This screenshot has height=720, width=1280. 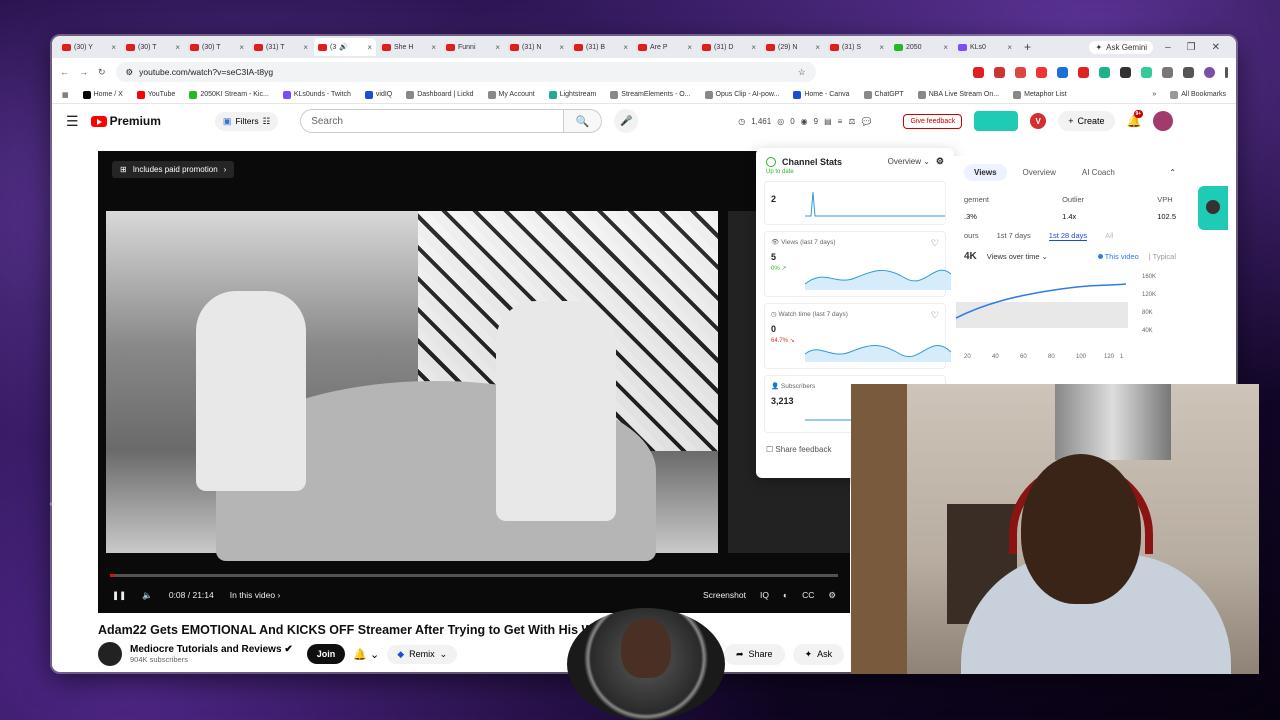 What do you see at coordinates (867, 121) in the screenshot?
I see `comment-icon: 💬` at bounding box center [867, 121].